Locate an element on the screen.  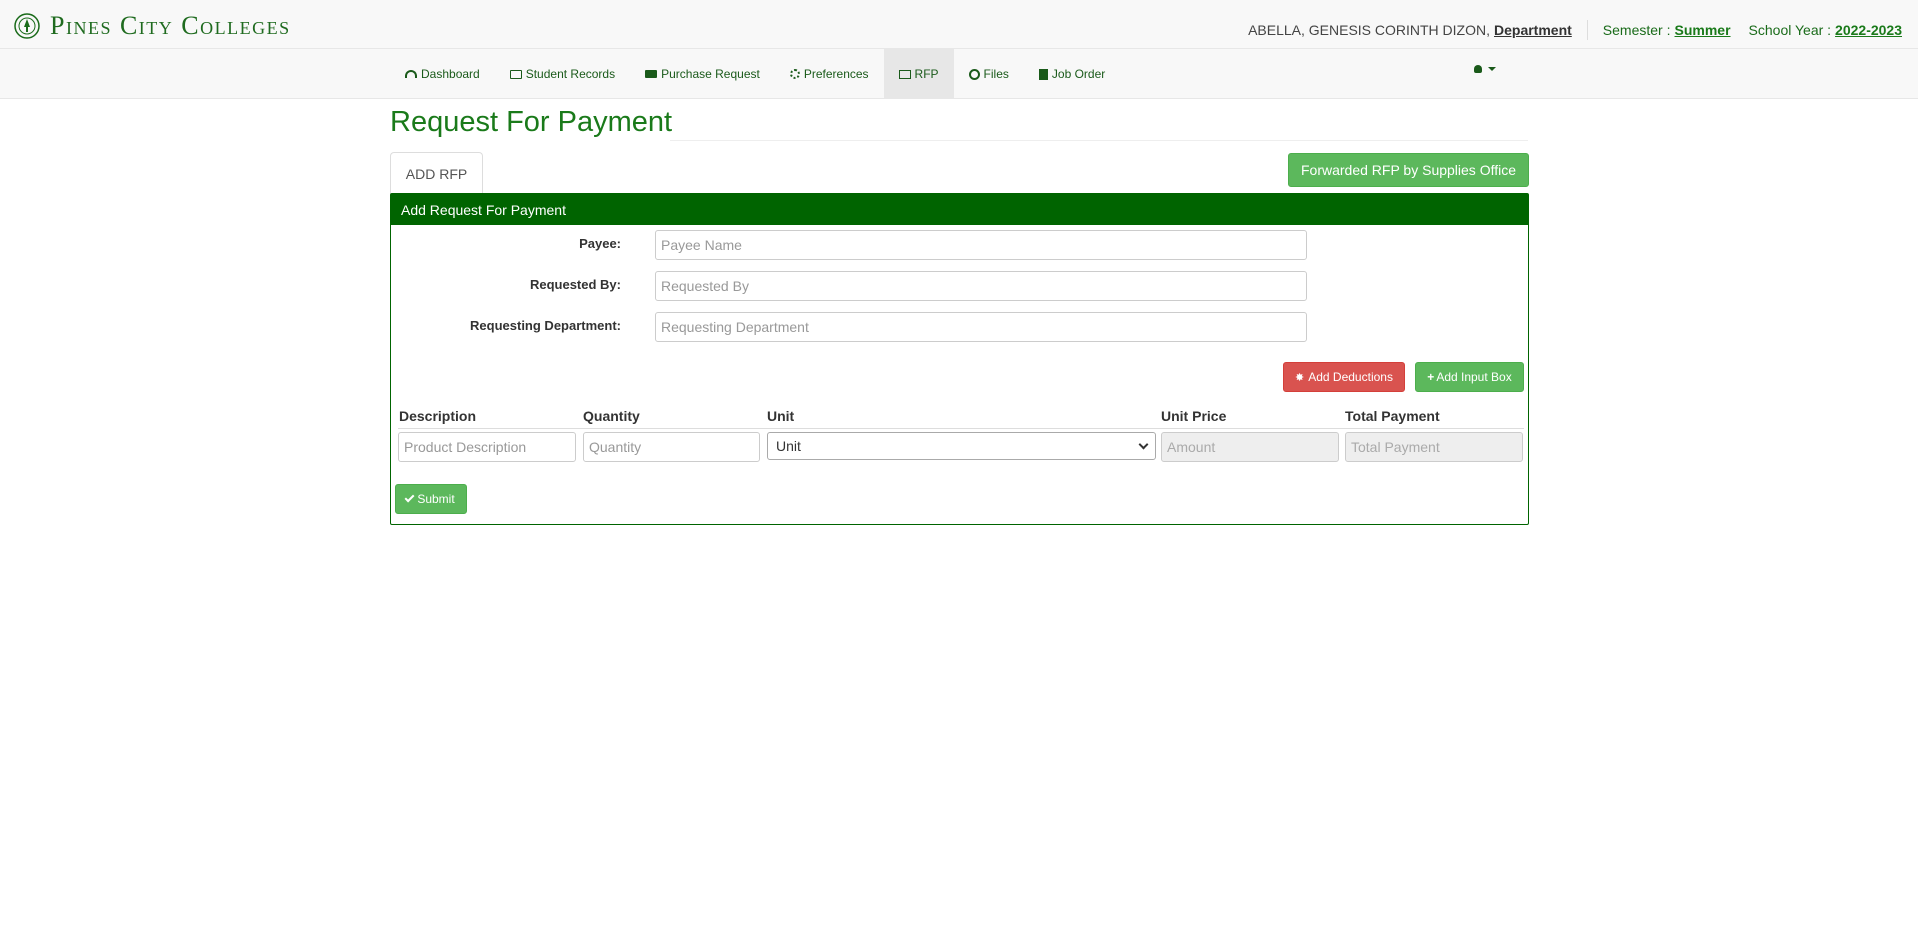
nav-label: Files is located at coordinates (996, 74).